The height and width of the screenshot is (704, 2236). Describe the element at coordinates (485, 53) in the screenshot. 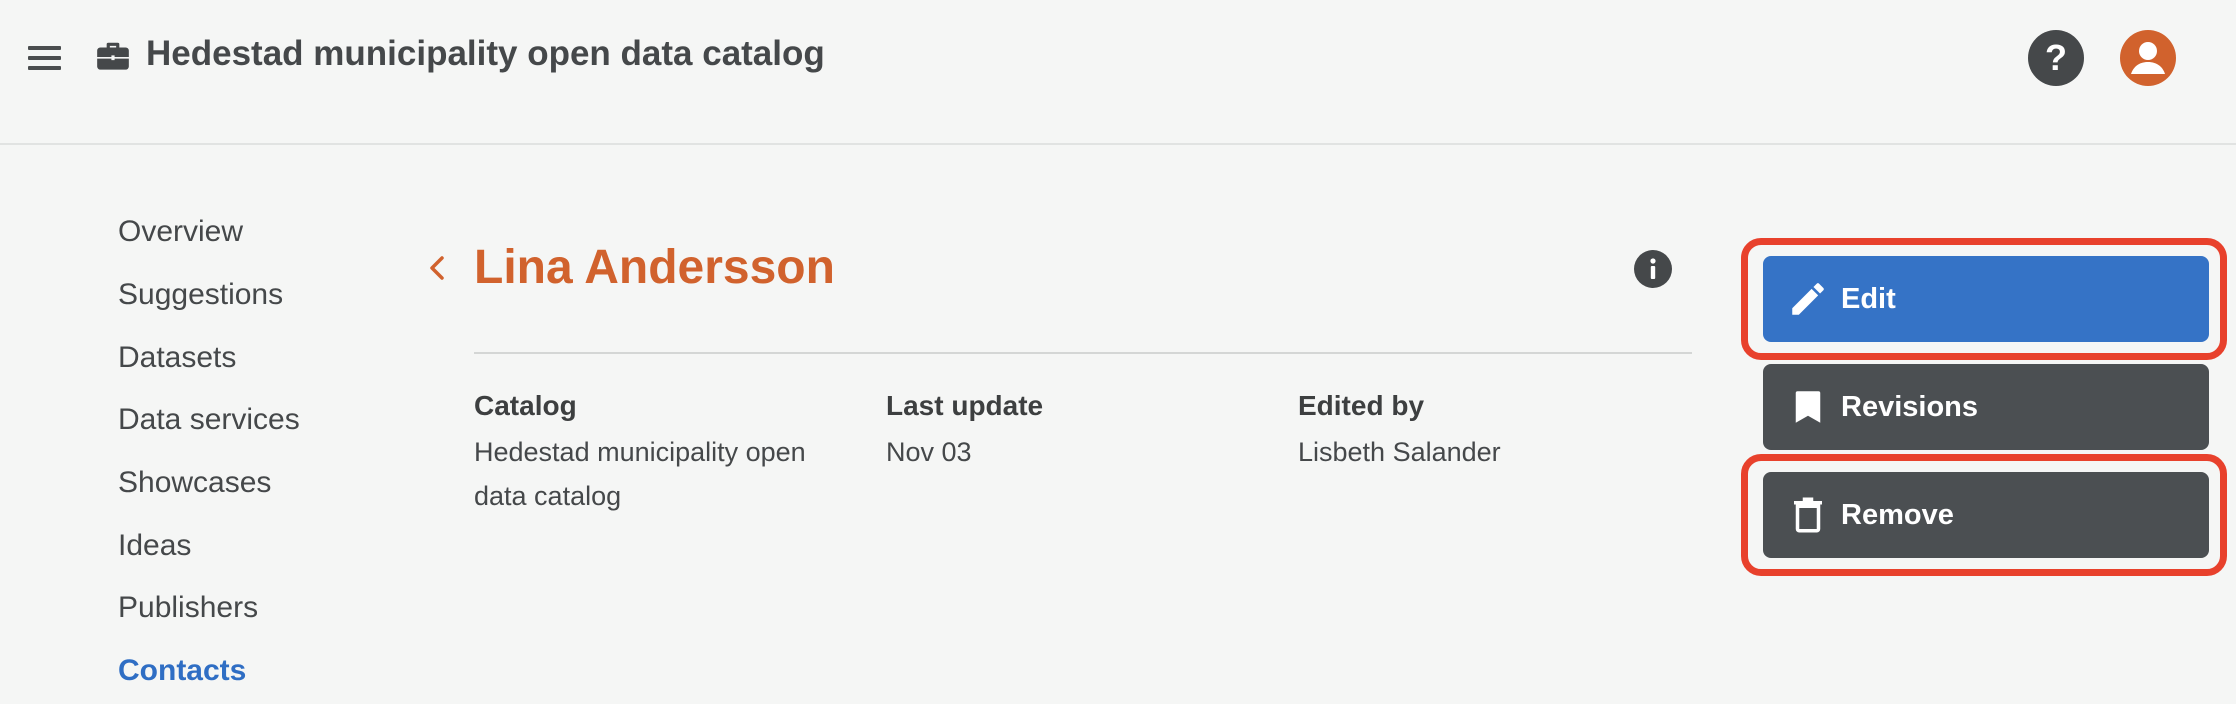

I see `app-title: Hedestad municipality open data catalog` at that location.